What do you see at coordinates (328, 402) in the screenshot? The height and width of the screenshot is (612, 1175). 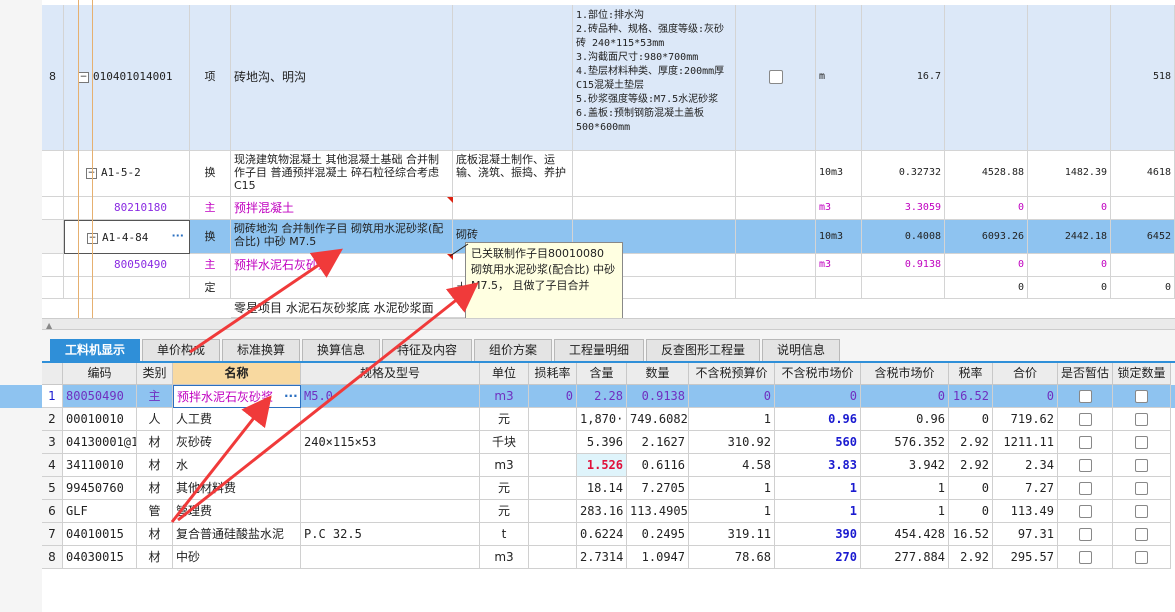 I see `arrow-to-tooltip` at bounding box center [328, 402].